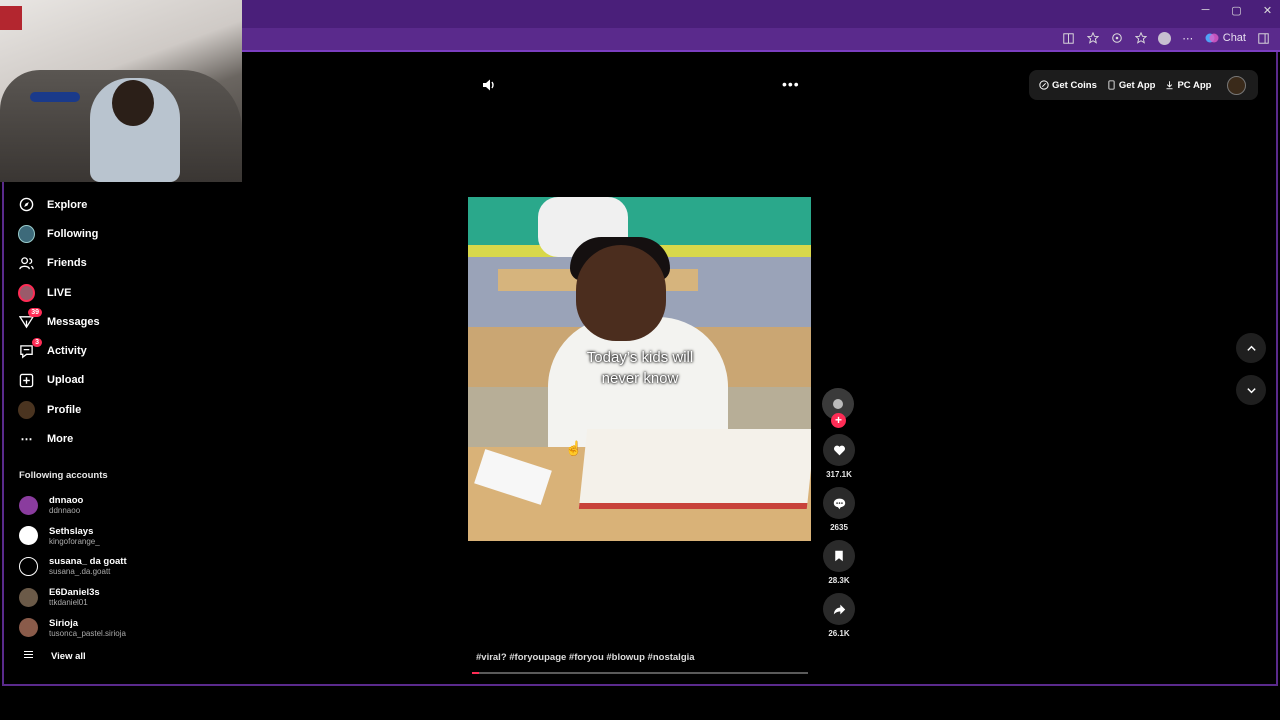  Describe the element at coordinates (640, 673) in the screenshot. I see `video-progress-bar` at that location.